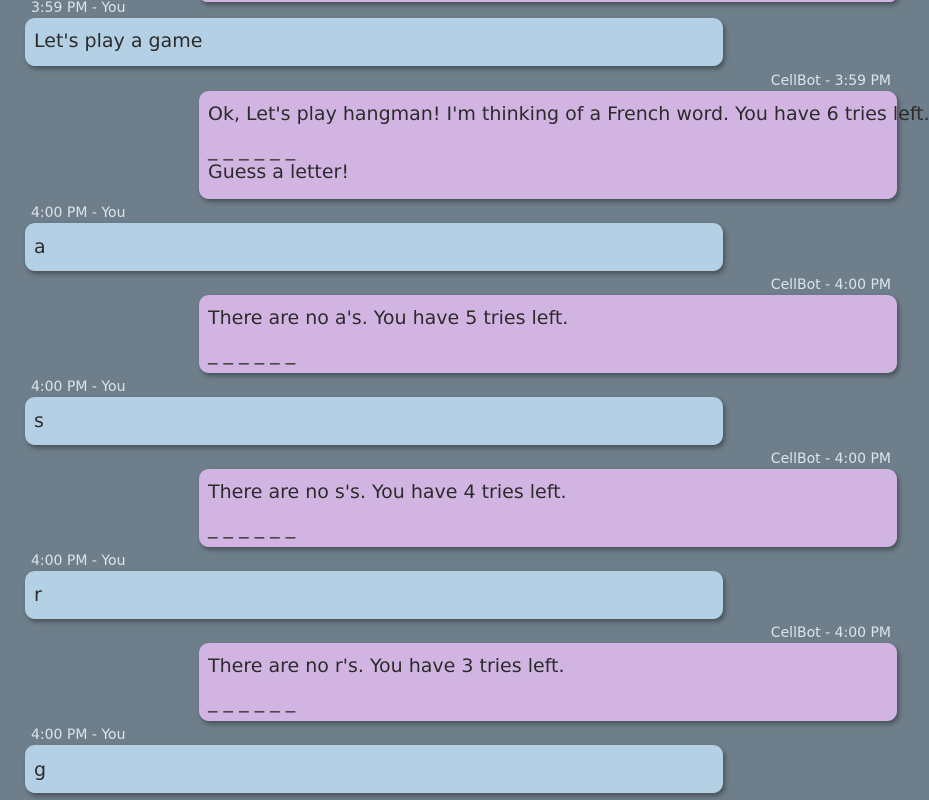 The width and height of the screenshot is (929, 800). What do you see at coordinates (374, 595) in the screenshot?
I see `user-bubble: r` at bounding box center [374, 595].